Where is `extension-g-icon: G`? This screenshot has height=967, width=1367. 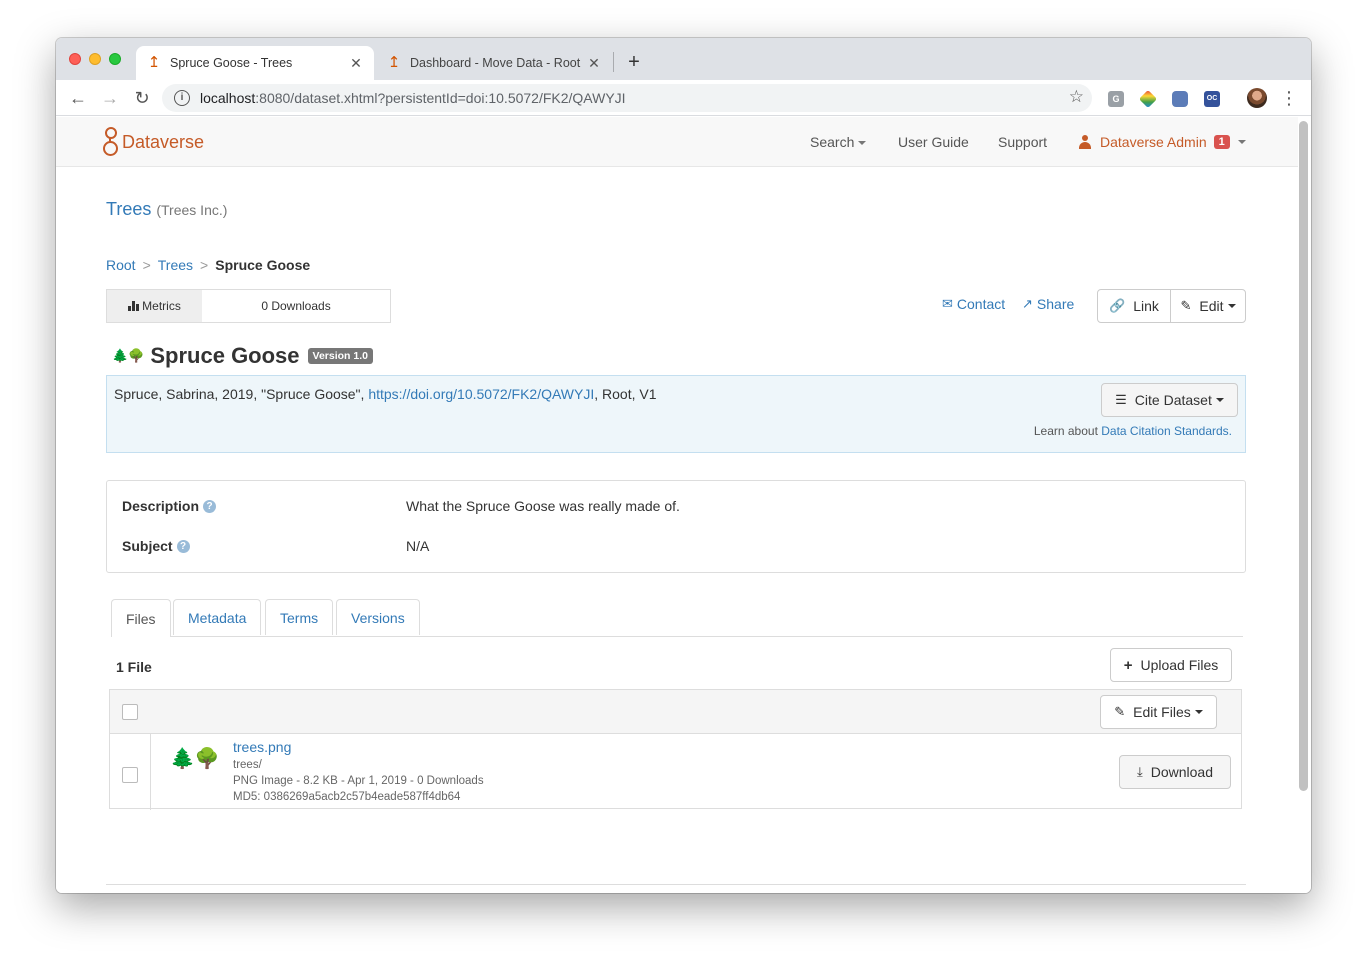 extension-g-icon: G is located at coordinates (1116, 99).